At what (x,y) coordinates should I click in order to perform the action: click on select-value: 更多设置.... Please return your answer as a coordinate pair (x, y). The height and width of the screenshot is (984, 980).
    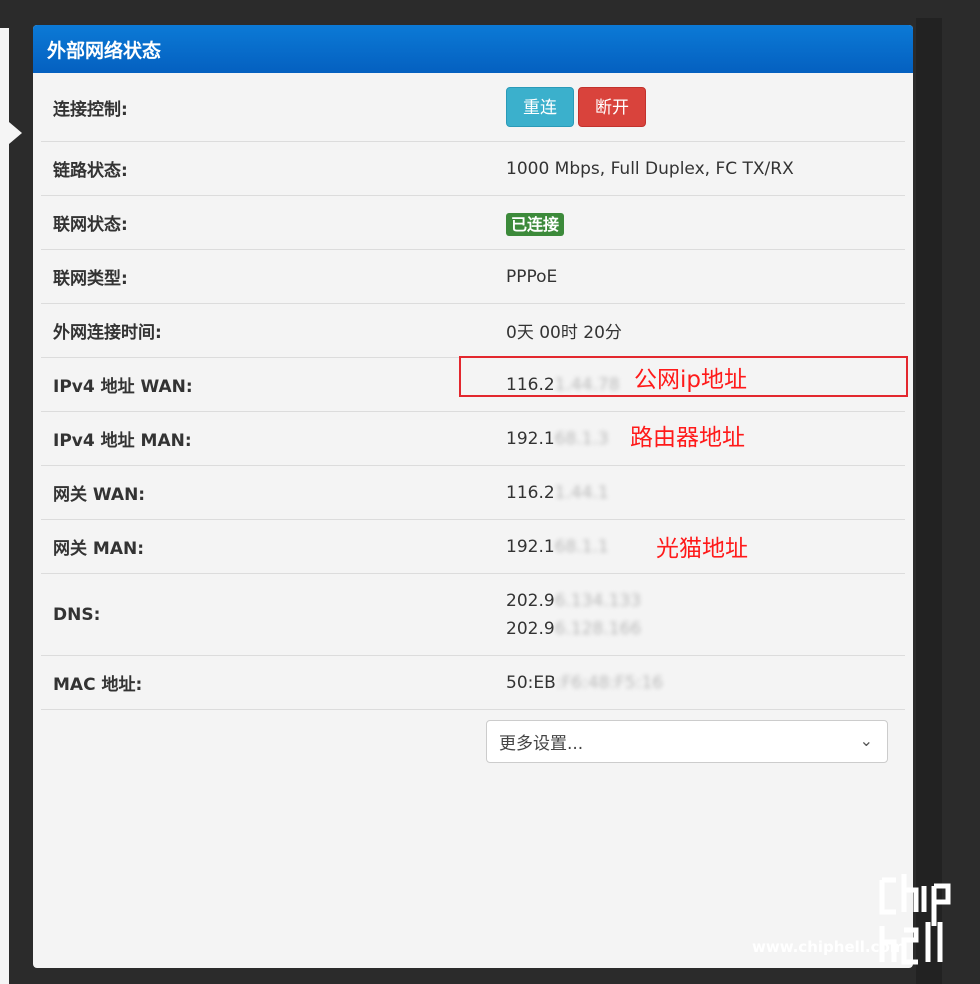
    Looking at the image, I should click on (541, 744).